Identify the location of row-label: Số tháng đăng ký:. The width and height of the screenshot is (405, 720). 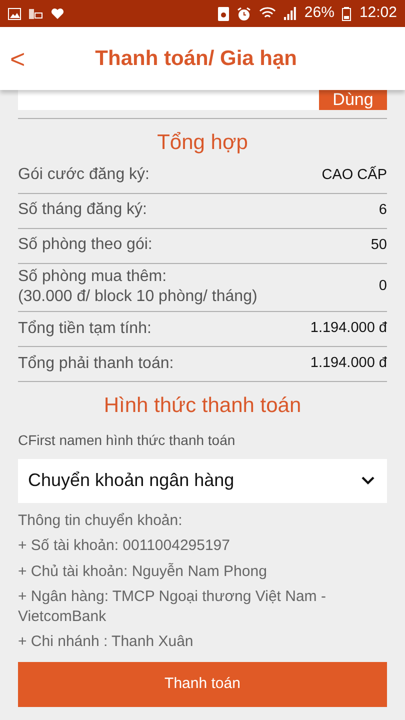
(82, 210).